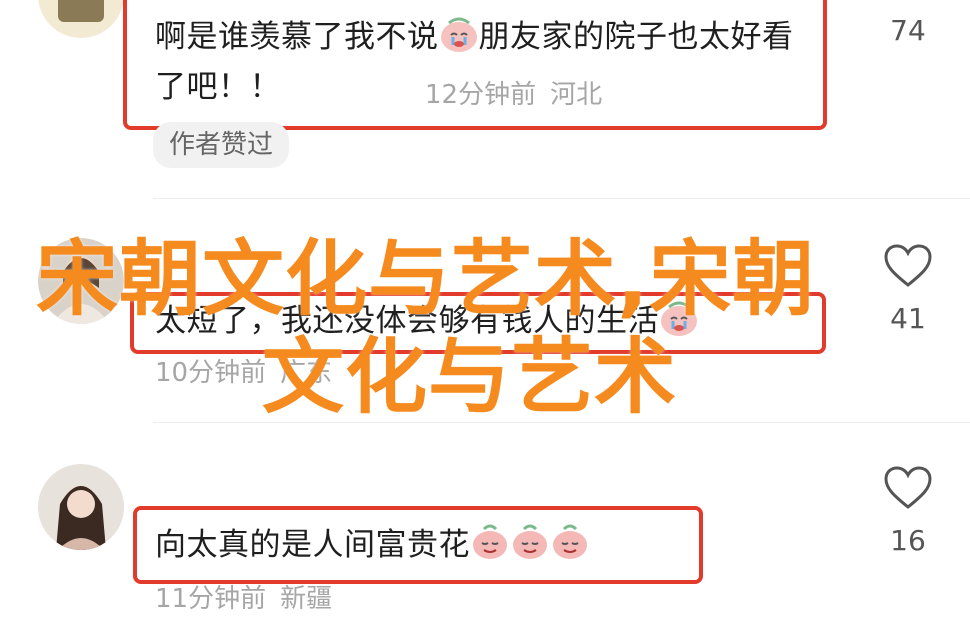 This screenshot has height=628, width=970. What do you see at coordinates (221, 145) in the screenshot?
I see `author-liked-tag: 作者赞过` at bounding box center [221, 145].